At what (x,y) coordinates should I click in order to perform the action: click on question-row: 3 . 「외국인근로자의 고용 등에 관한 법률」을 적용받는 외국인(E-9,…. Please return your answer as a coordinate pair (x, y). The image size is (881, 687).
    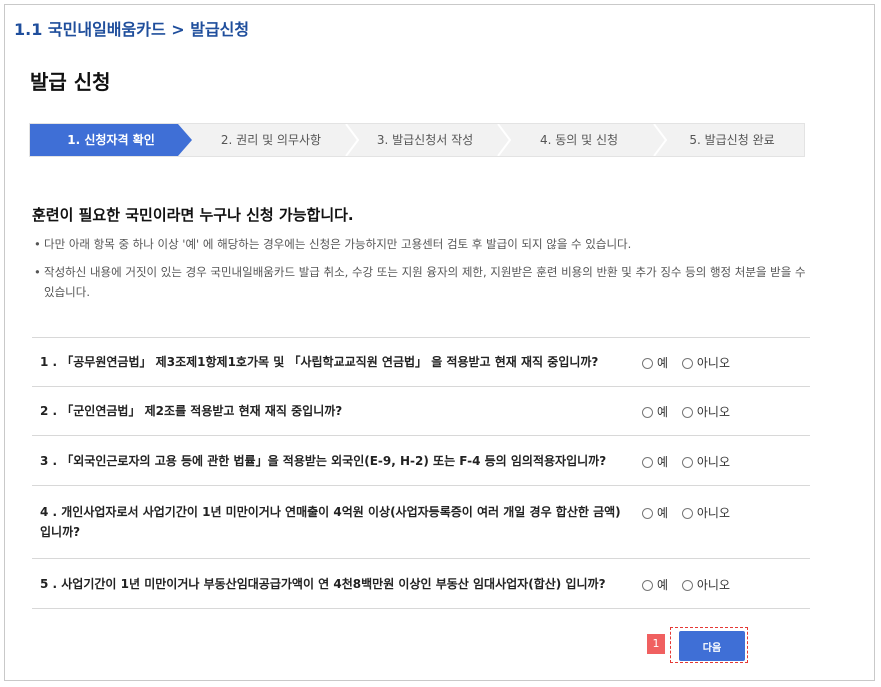
    Looking at the image, I should click on (421, 461).